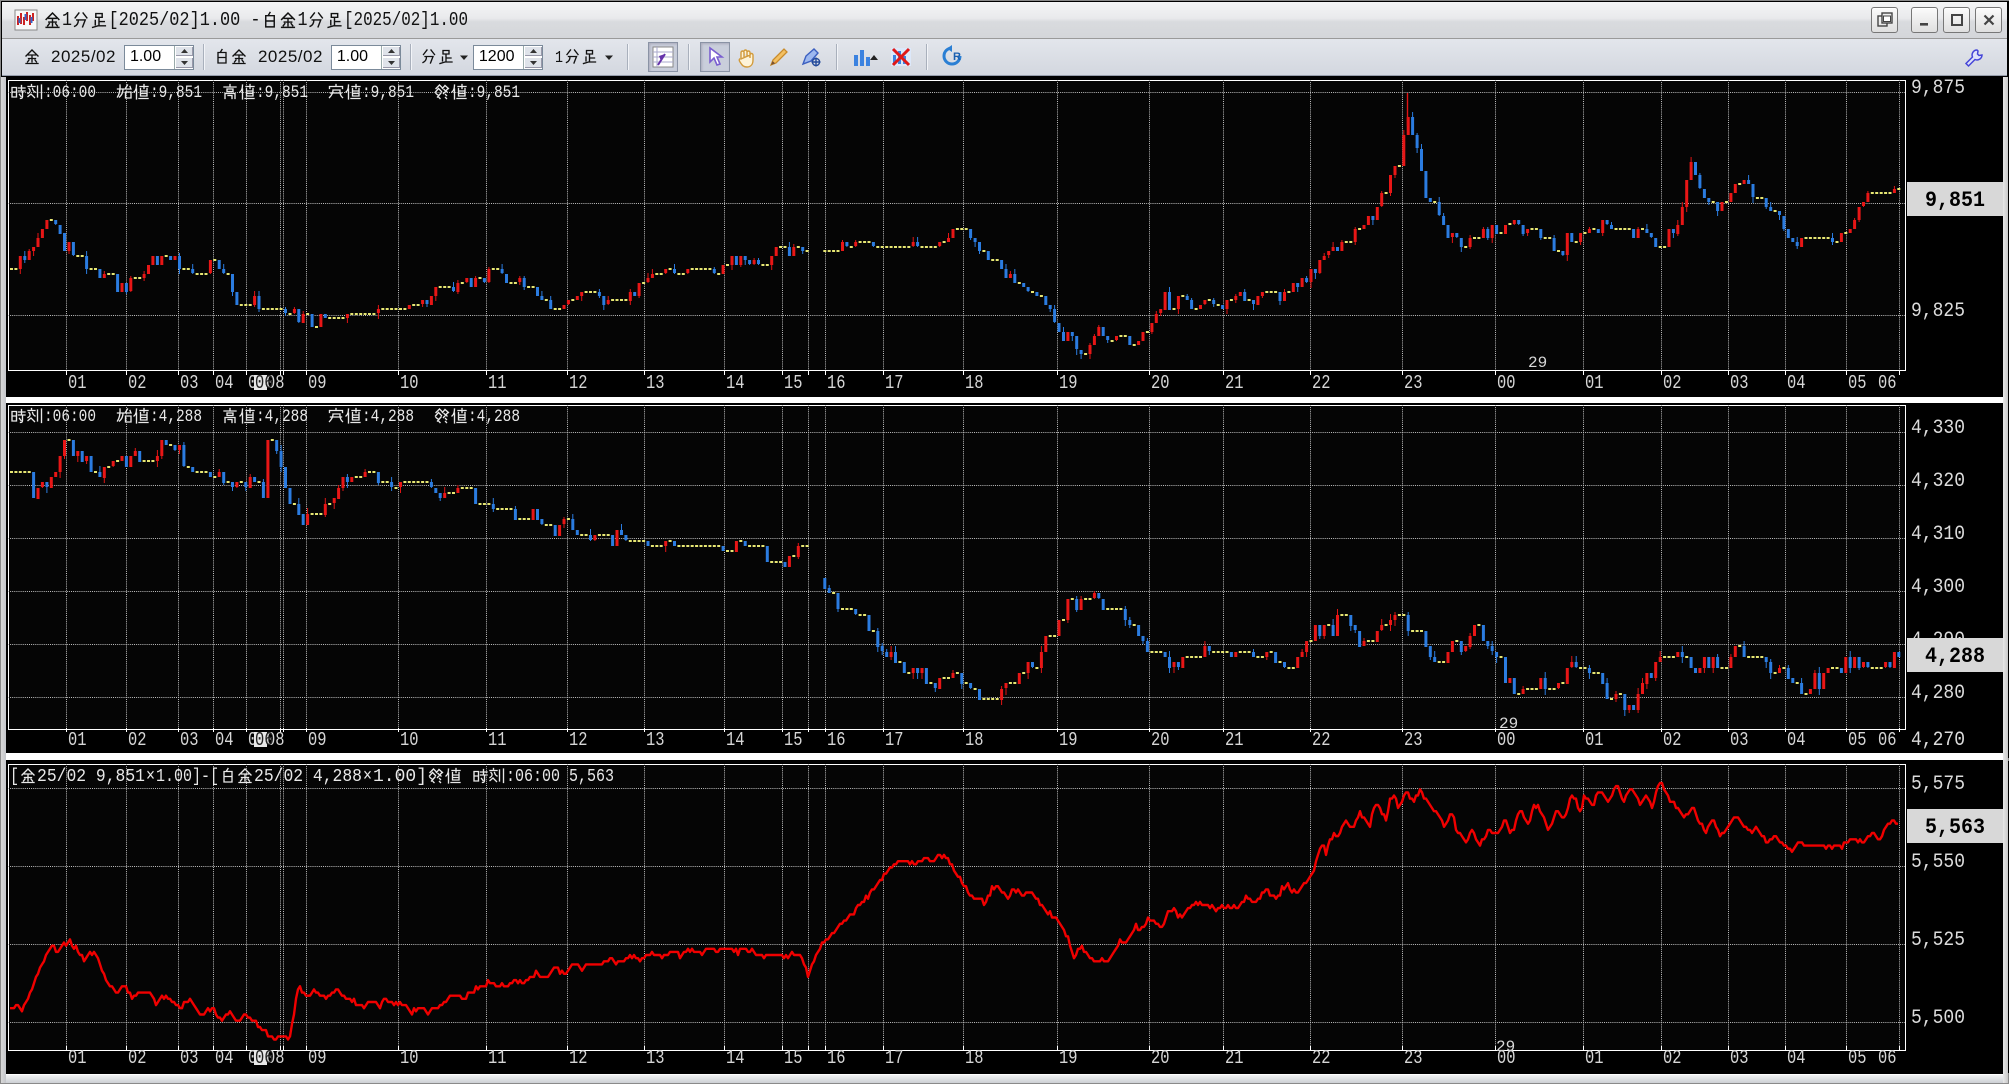  I want to click on svg-text: 4,310, so click(1938, 534).